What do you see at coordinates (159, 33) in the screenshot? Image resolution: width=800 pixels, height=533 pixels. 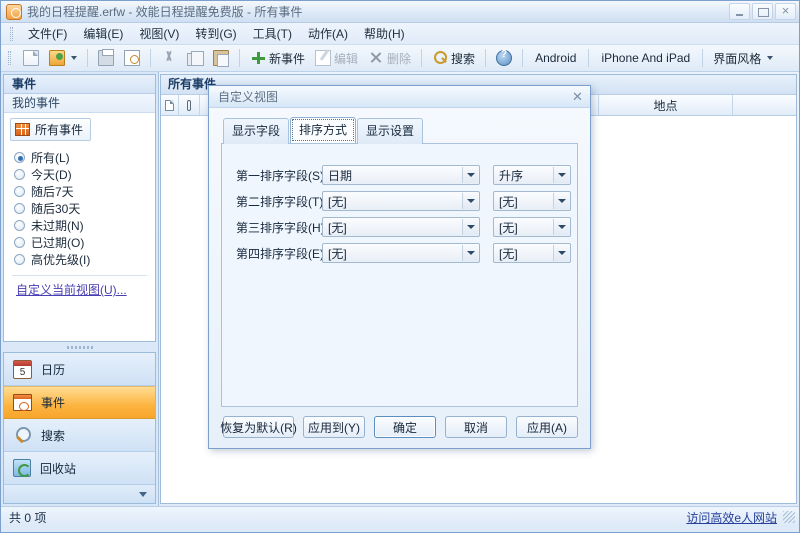 I see `menu-view: 视图(V)` at bounding box center [159, 33].